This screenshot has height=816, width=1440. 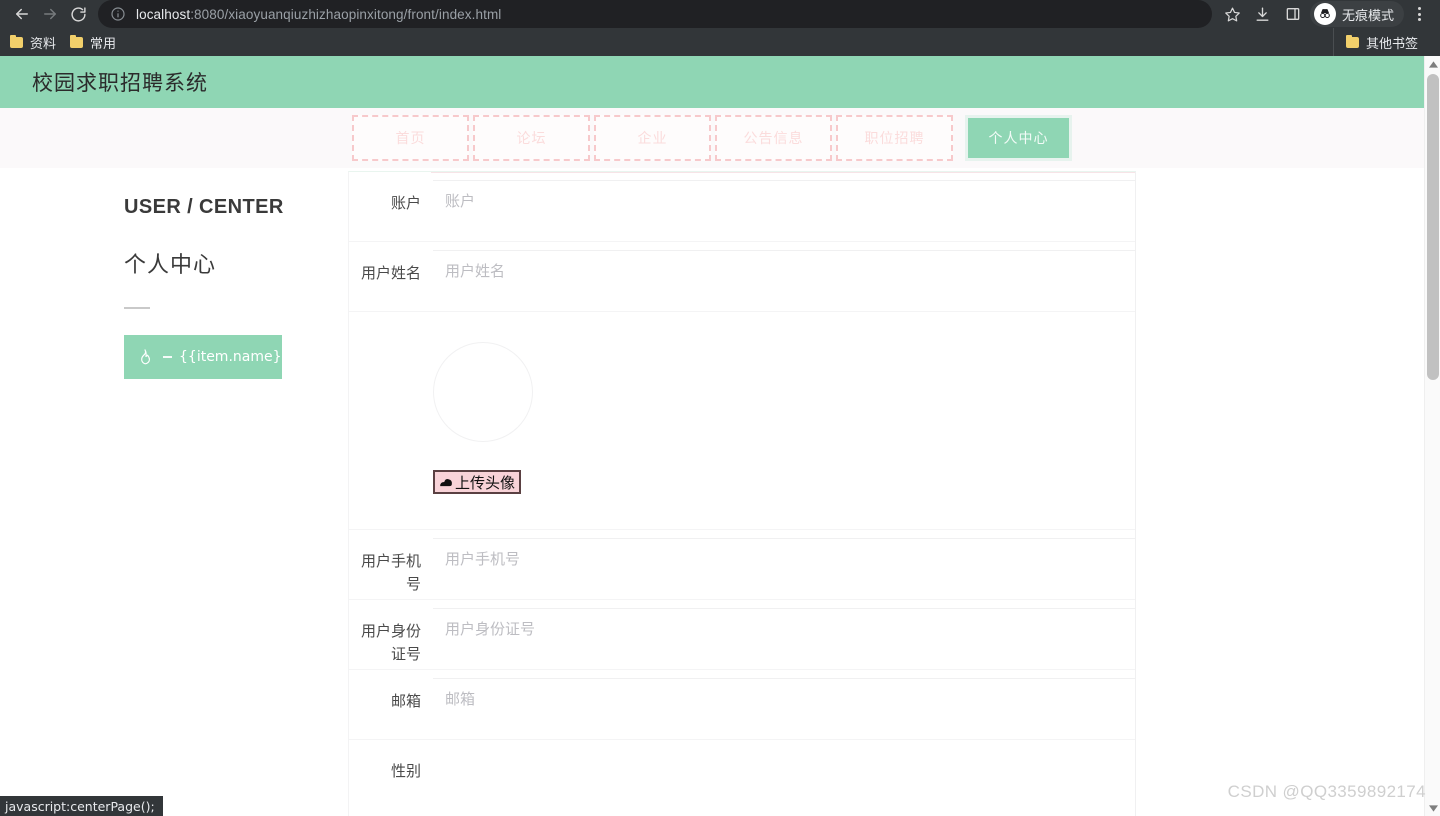 I want to click on bookmark-label: 资料, so click(x=43, y=44).